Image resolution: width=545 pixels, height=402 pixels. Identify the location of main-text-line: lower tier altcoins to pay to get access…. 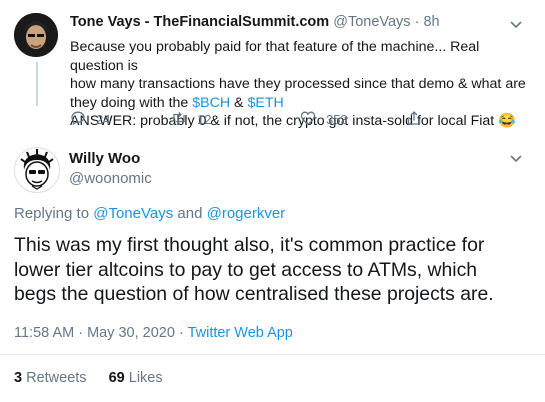
(246, 269).